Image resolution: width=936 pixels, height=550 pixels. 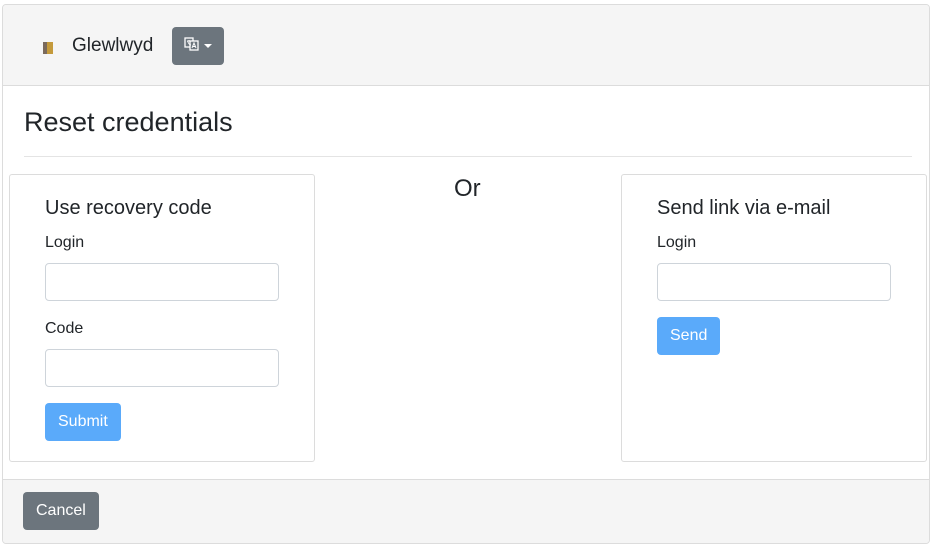 What do you see at coordinates (466, 45) in the screenshot?
I see `card-header: Glewlwyd` at bounding box center [466, 45].